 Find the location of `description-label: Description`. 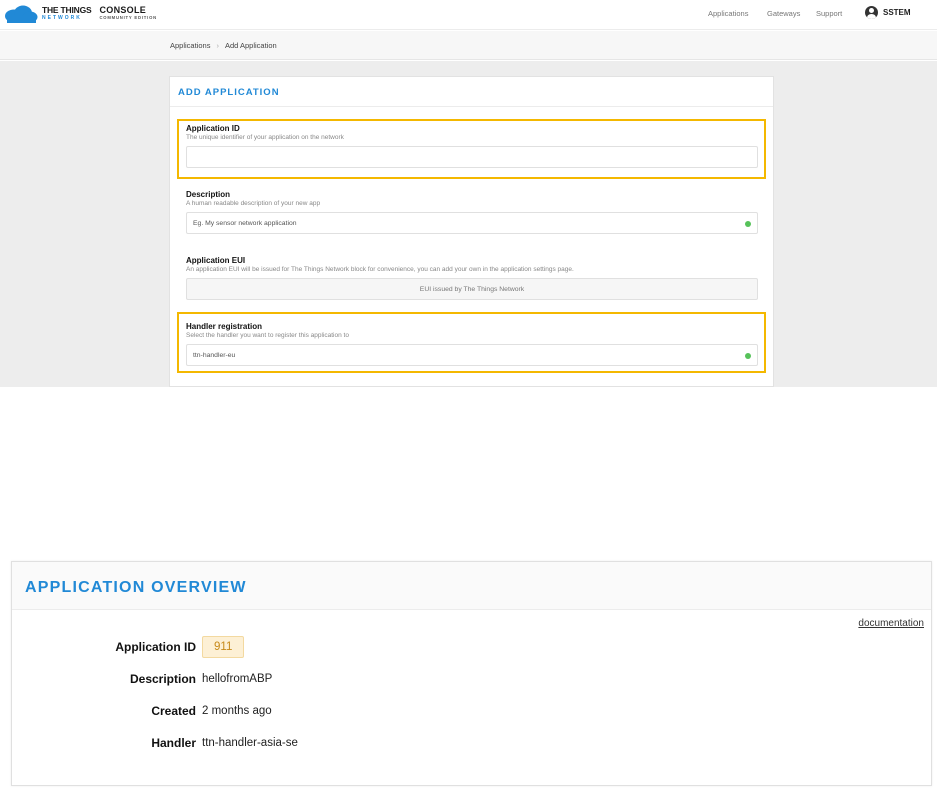

description-label: Description is located at coordinates (208, 194).